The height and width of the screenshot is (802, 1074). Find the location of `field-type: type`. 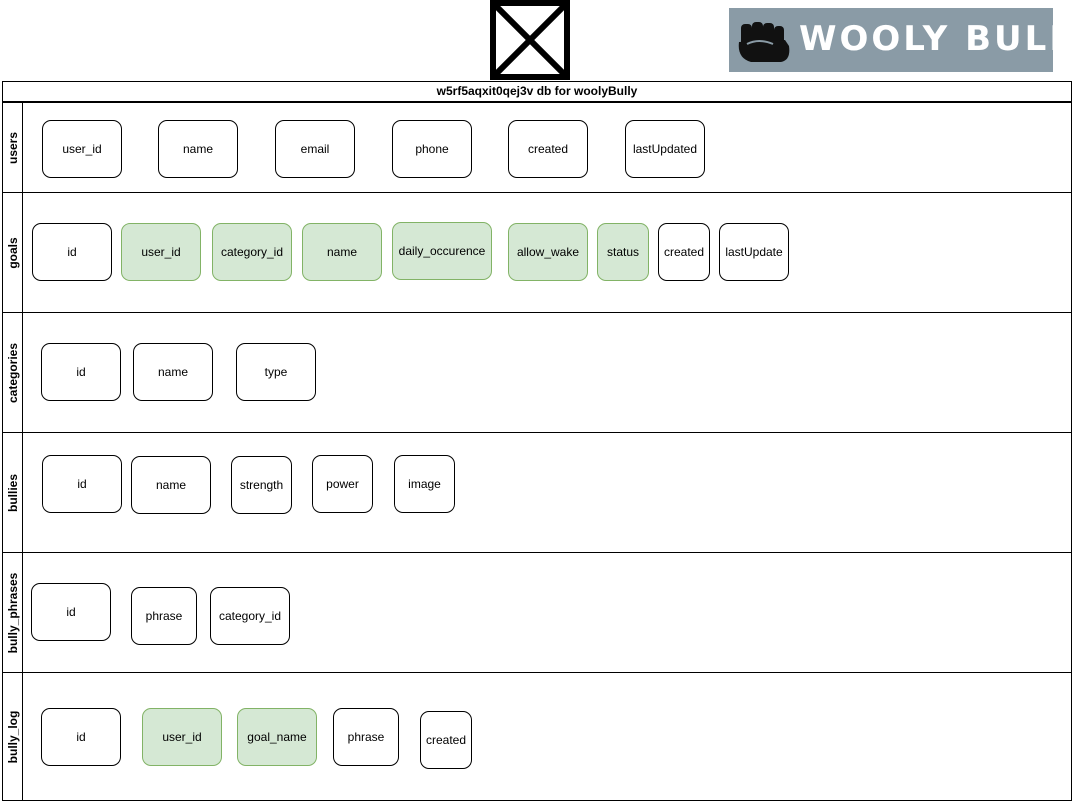

field-type: type is located at coordinates (276, 372).